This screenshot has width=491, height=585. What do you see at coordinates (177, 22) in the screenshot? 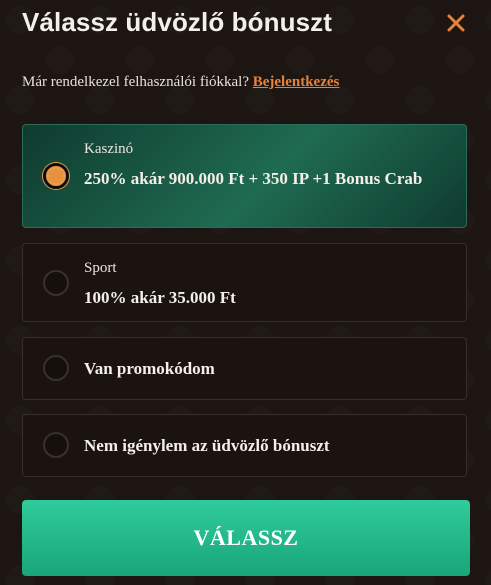
I see `modal-title: Válassz üdvözlő bónuszt` at bounding box center [177, 22].